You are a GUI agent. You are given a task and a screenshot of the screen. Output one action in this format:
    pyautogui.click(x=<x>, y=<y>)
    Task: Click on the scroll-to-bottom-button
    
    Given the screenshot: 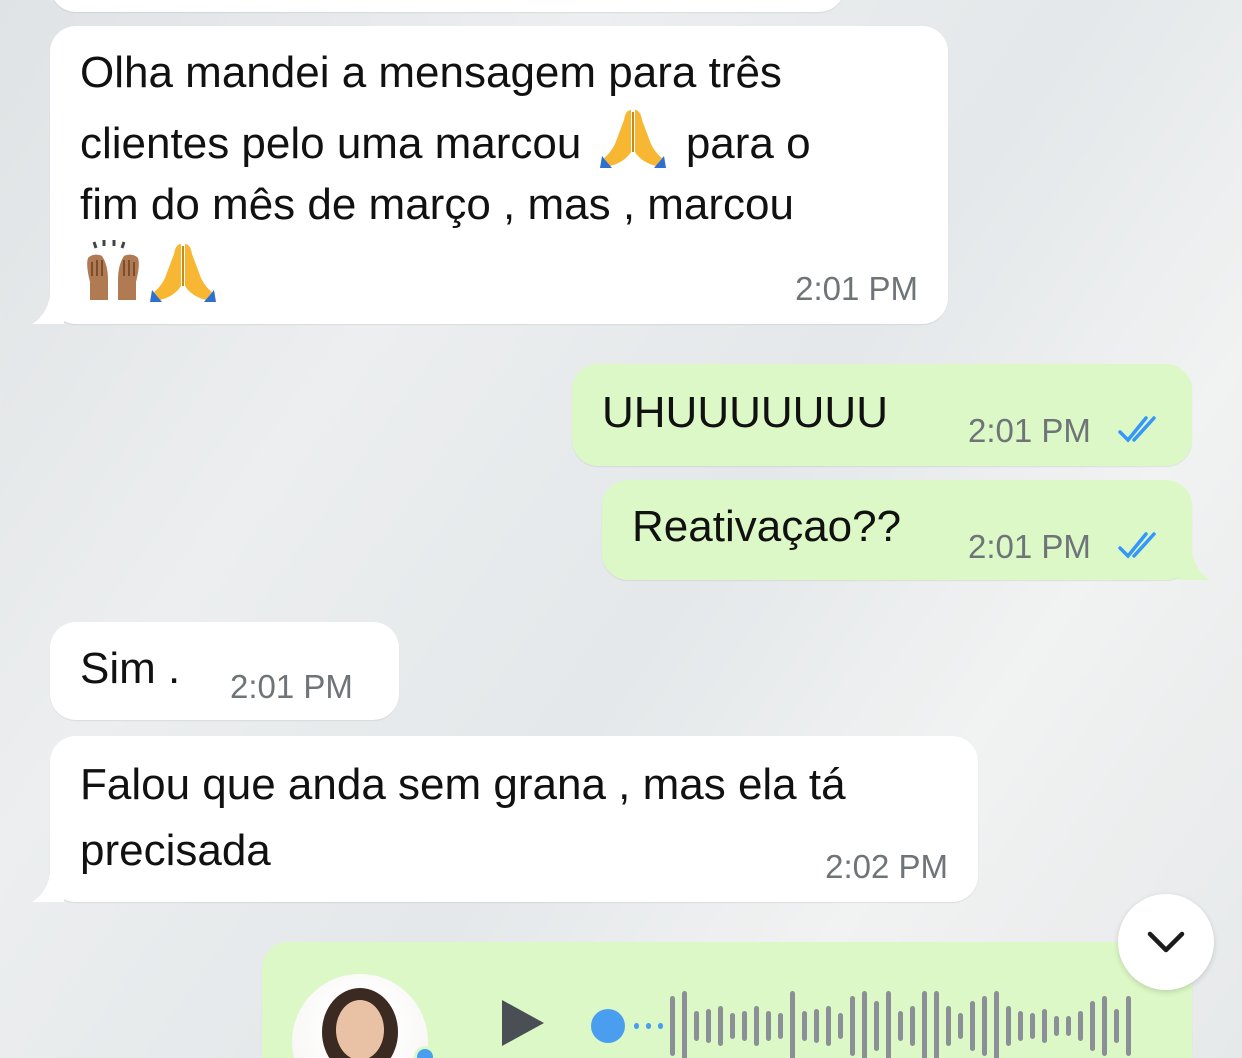 What is the action you would take?
    pyautogui.click(x=1166, y=942)
    